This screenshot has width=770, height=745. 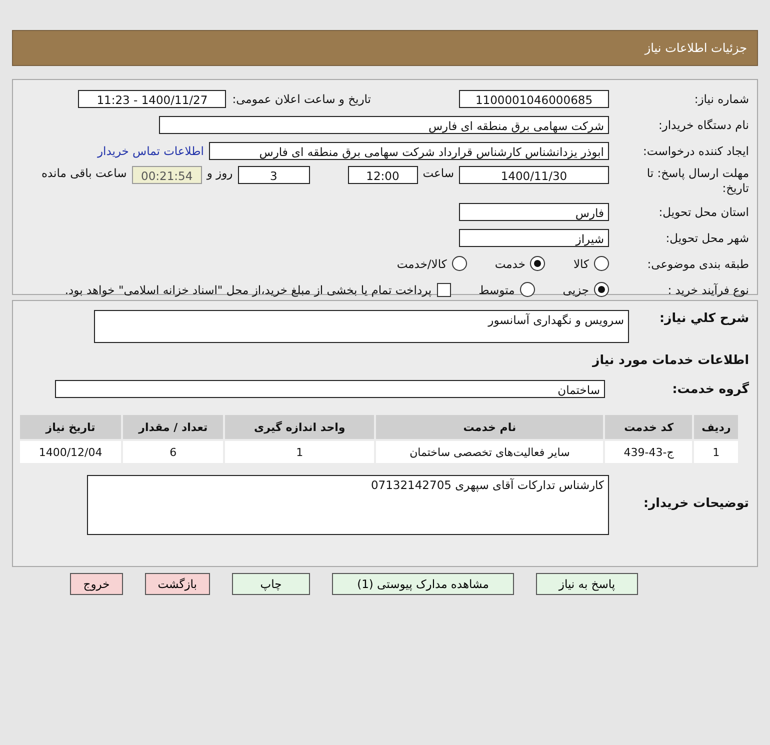 I want to click on buyer-notes-field: کارشناس تدارکات آقای سپهری 07132142705, so click(x=348, y=505).